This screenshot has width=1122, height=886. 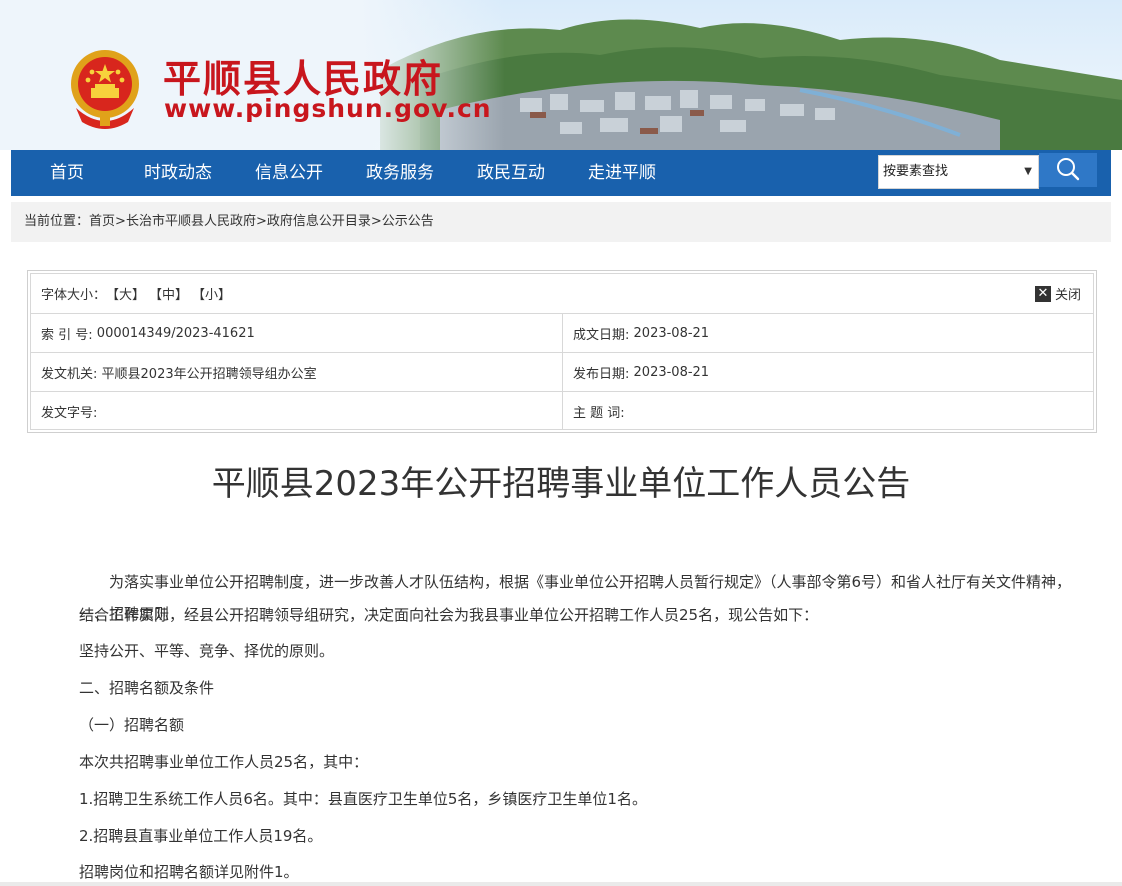 I want to click on article-paragraph: （一）招聘名额, so click(x=132, y=725).